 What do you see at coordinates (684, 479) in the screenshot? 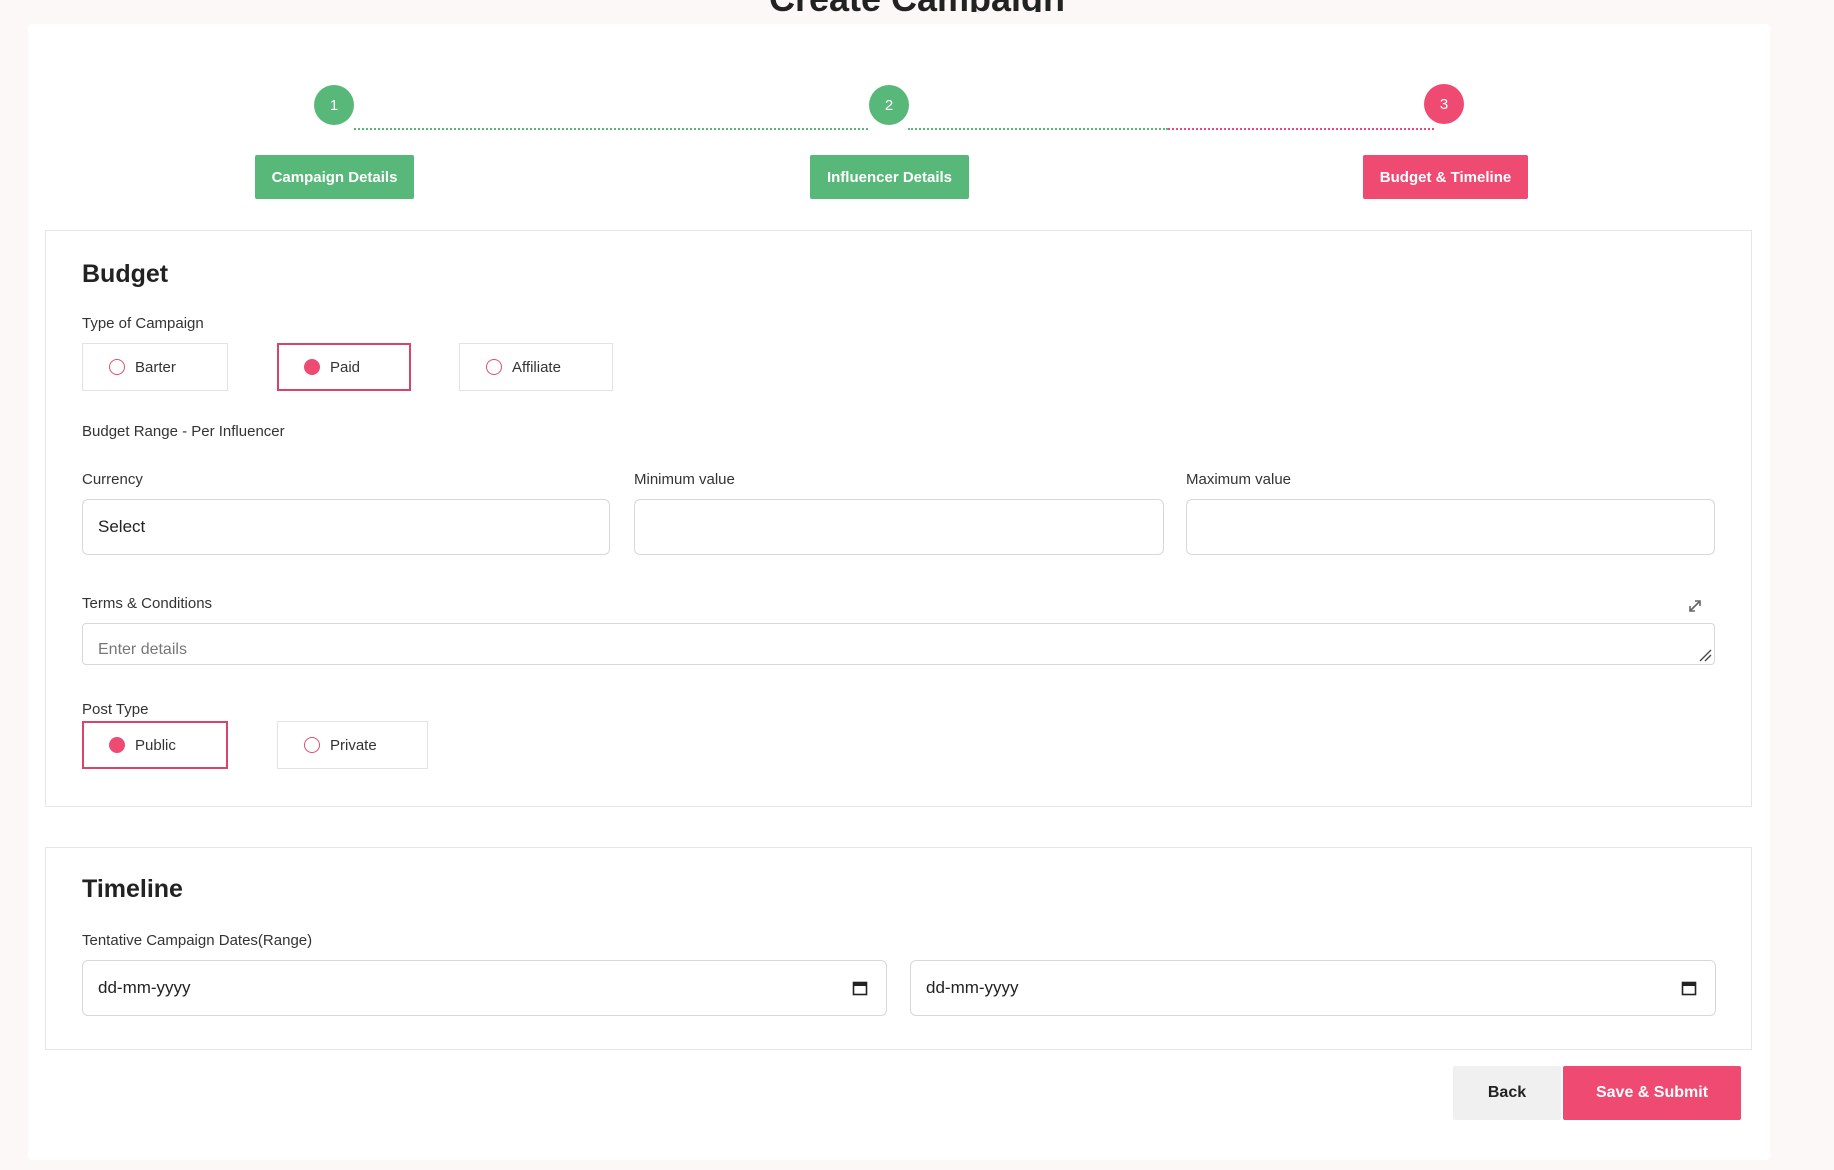
I see `min-value-label: Minimum value` at bounding box center [684, 479].